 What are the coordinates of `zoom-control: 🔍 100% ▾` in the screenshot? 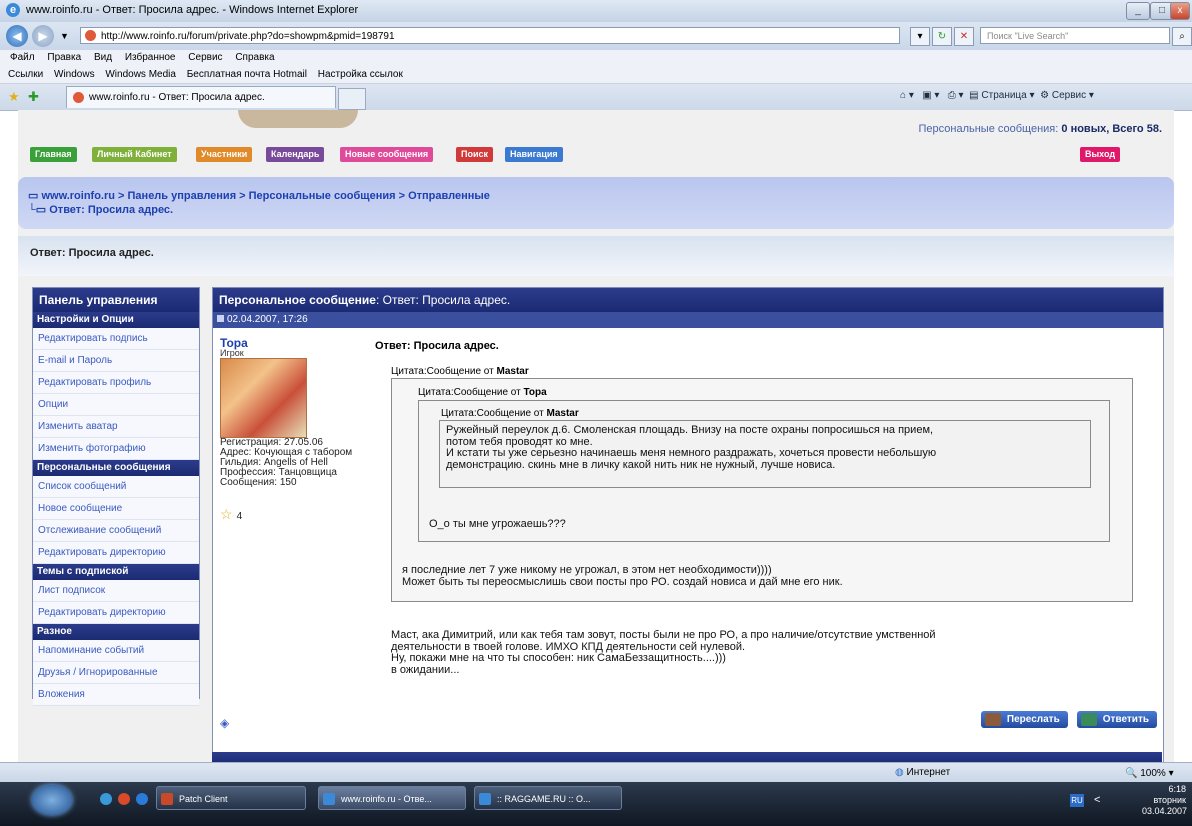 It's located at (1149, 773).